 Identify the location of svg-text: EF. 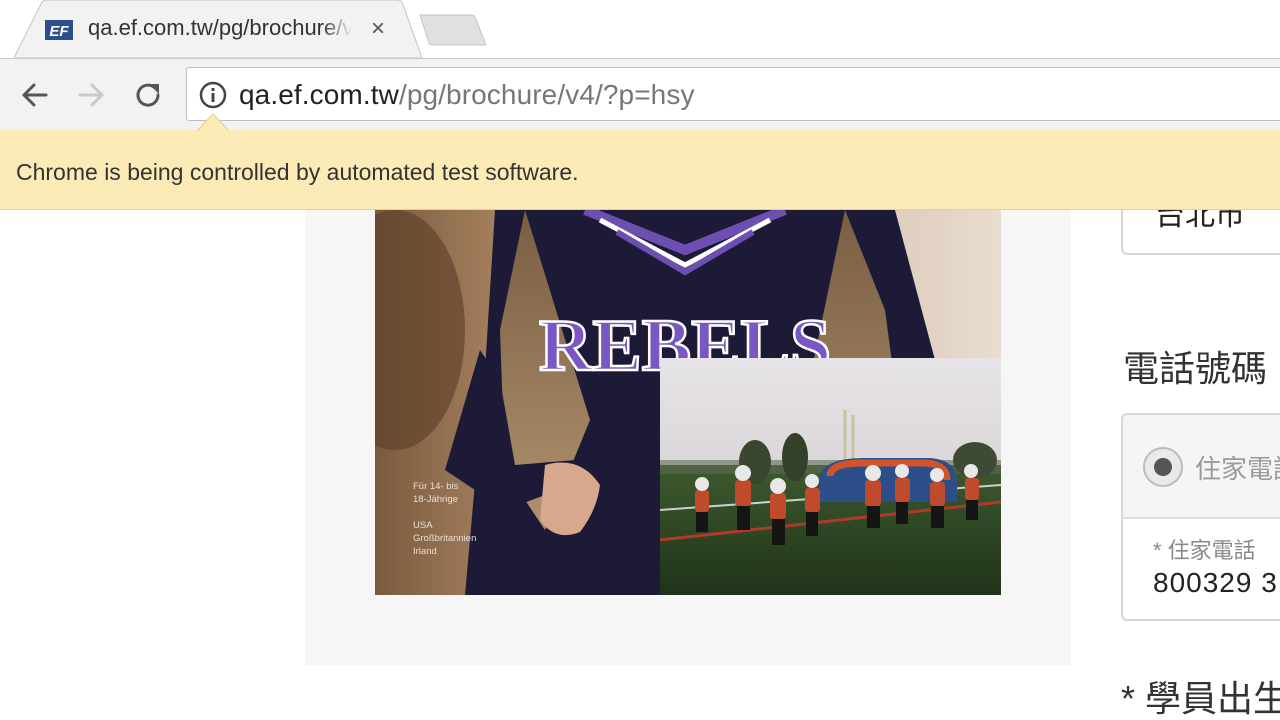
(59, 31).